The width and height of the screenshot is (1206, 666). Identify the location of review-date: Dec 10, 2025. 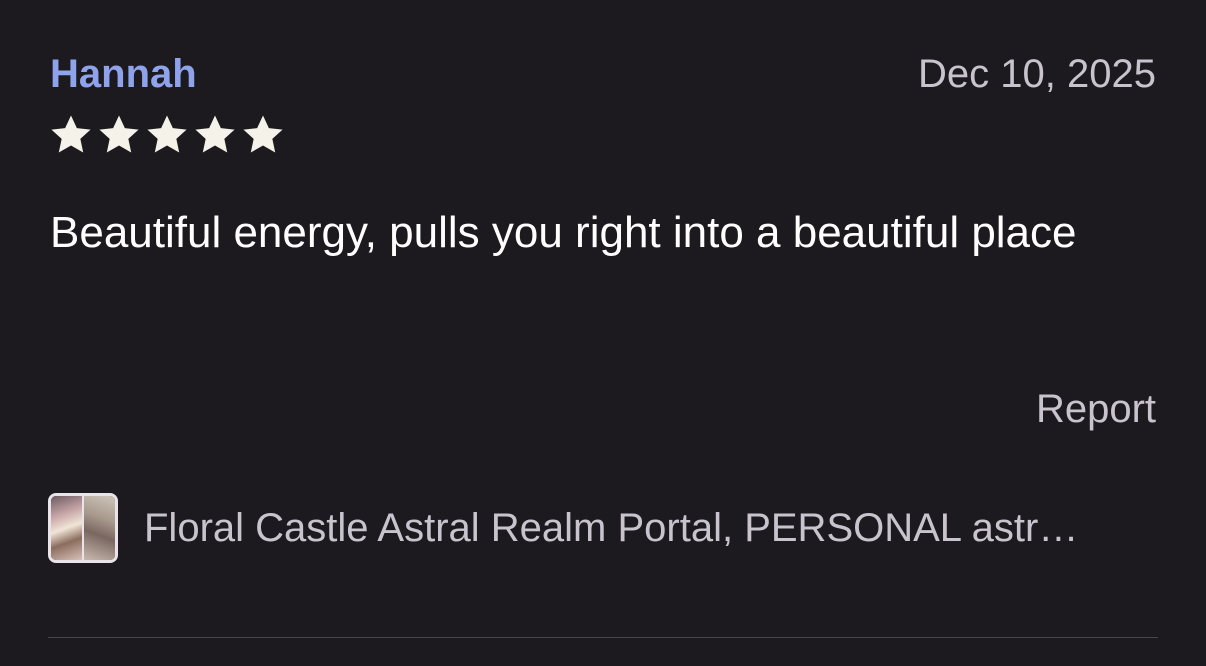
(1037, 74).